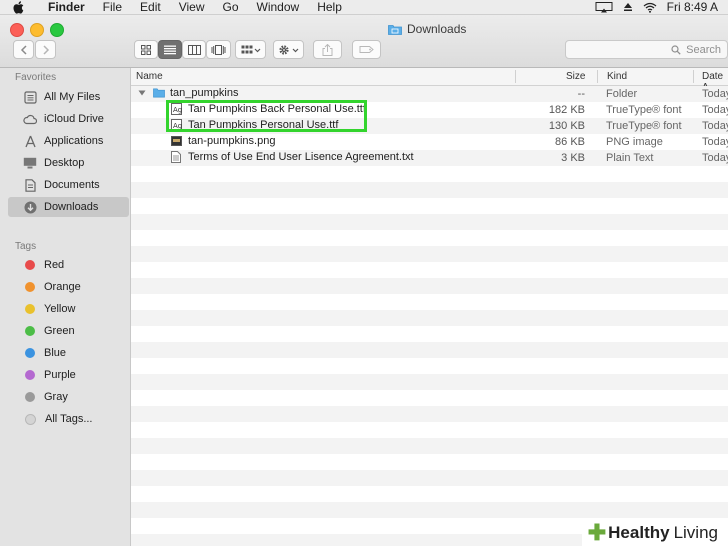 This screenshot has width=728, height=546. What do you see at coordinates (177, 157) in the screenshot?
I see `text-file-icon` at bounding box center [177, 157].